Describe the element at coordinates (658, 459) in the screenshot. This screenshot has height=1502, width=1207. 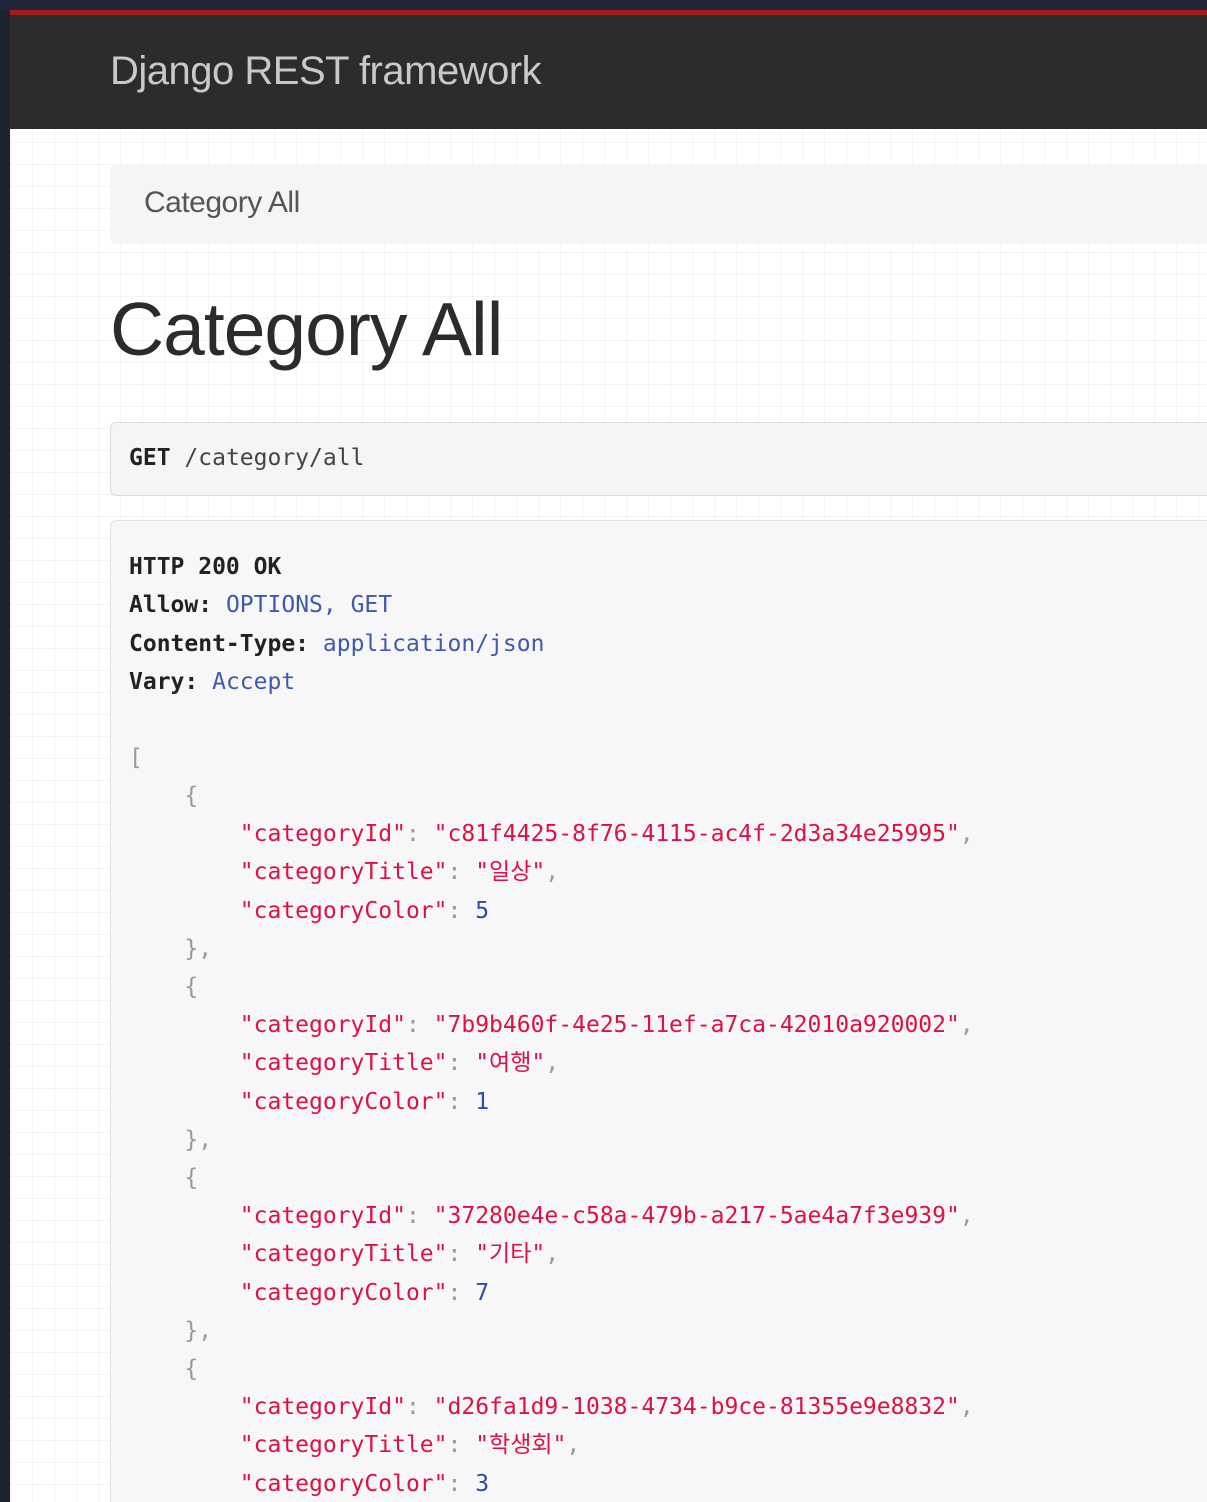
I see `request-info: GET /category/all` at that location.